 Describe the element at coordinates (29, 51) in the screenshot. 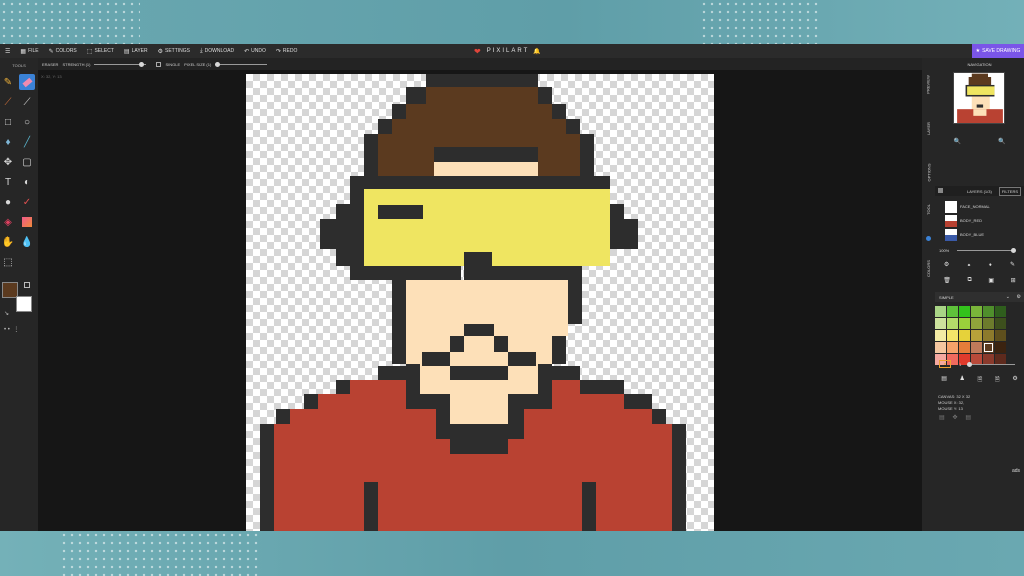

I see `menu-file: ▦ FILE` at that location.